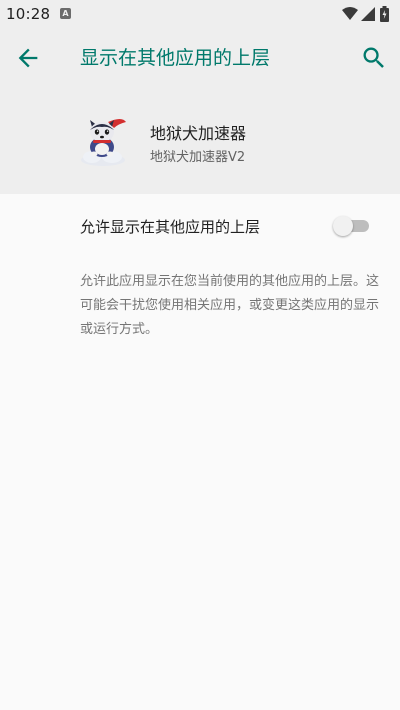 This screenshot has width=400, height=710. What do you see at coordinates (170, 227) in the screenshot?
I see `setting-label: 允许显示在其他应用的上层` at bounding box center [170, 227].